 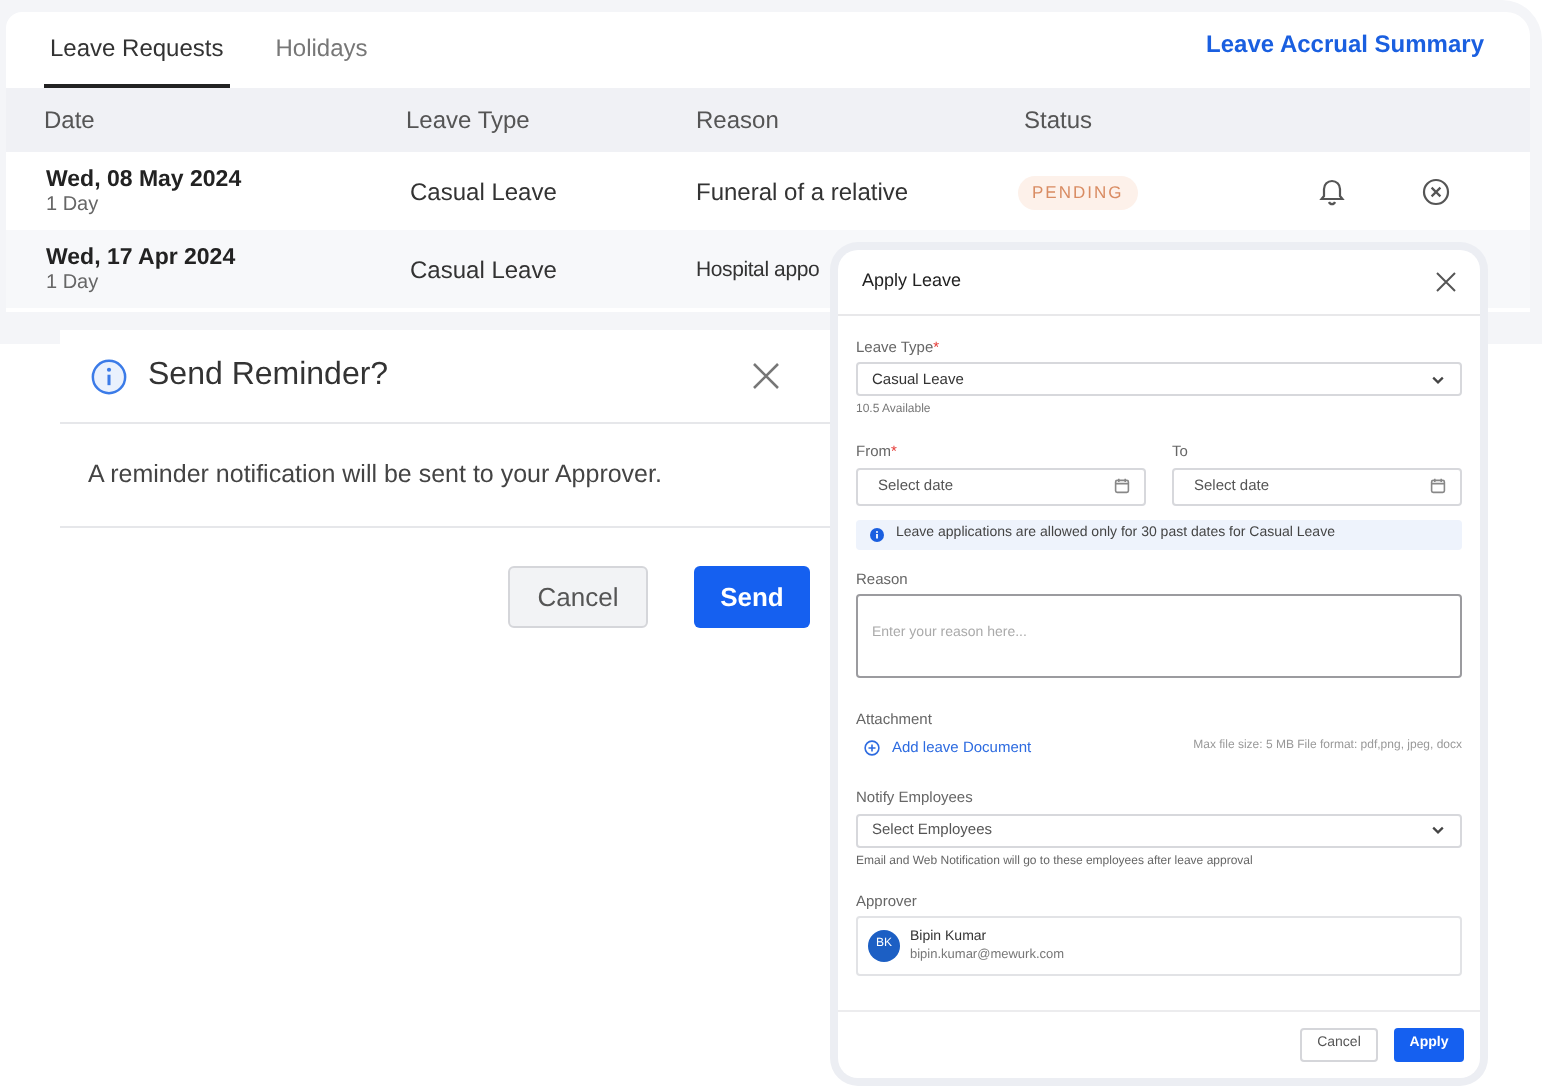 I want to click on dialog-title: Send Reminder?, so click(x=268, y=376).